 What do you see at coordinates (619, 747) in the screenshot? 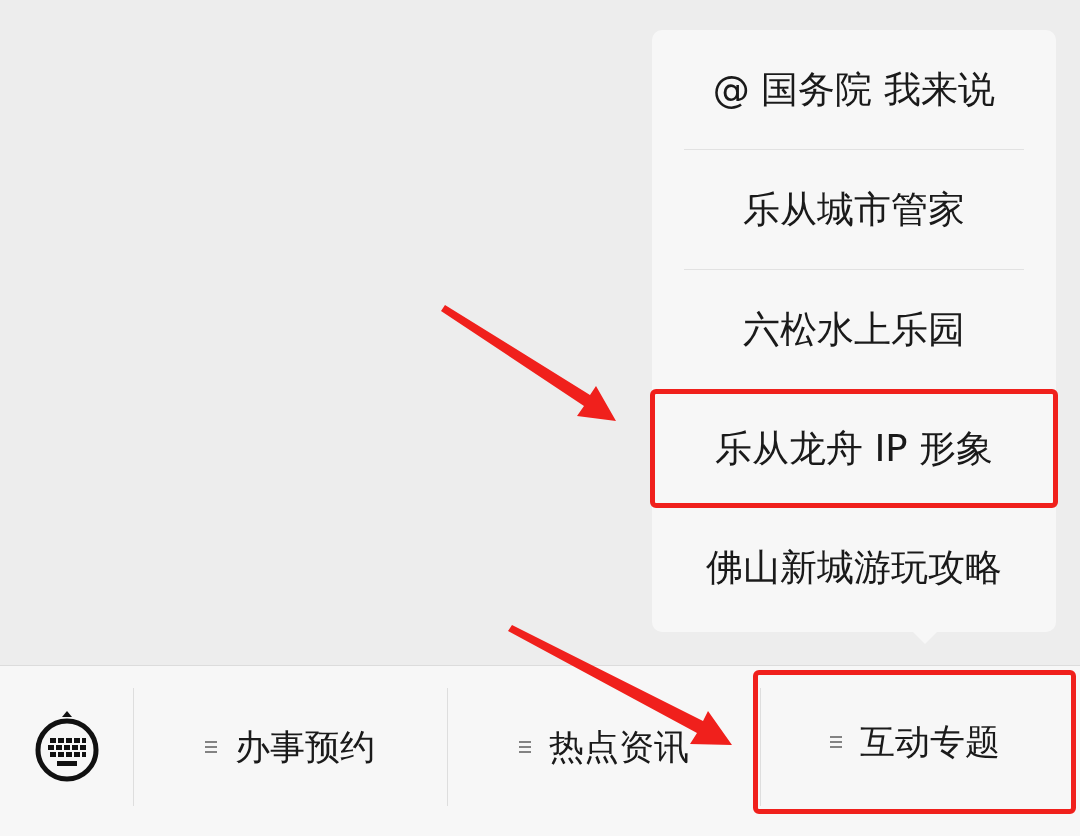
I see `tab-label: 热点资讯` at bounding box center [619, 747].